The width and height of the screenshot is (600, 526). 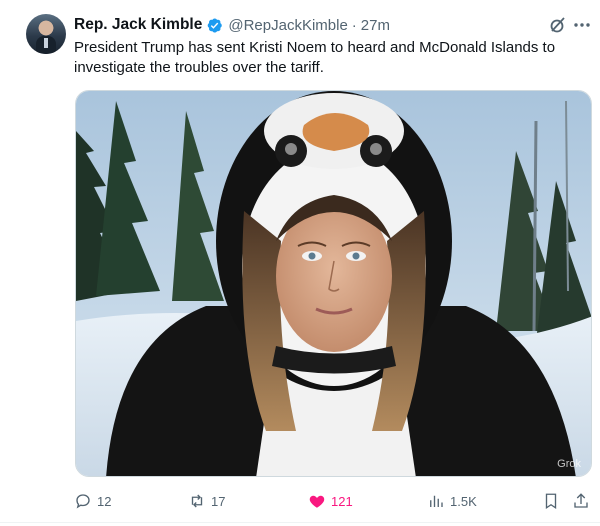 I want to click on avatar-tie, so click(x=46, y=43).